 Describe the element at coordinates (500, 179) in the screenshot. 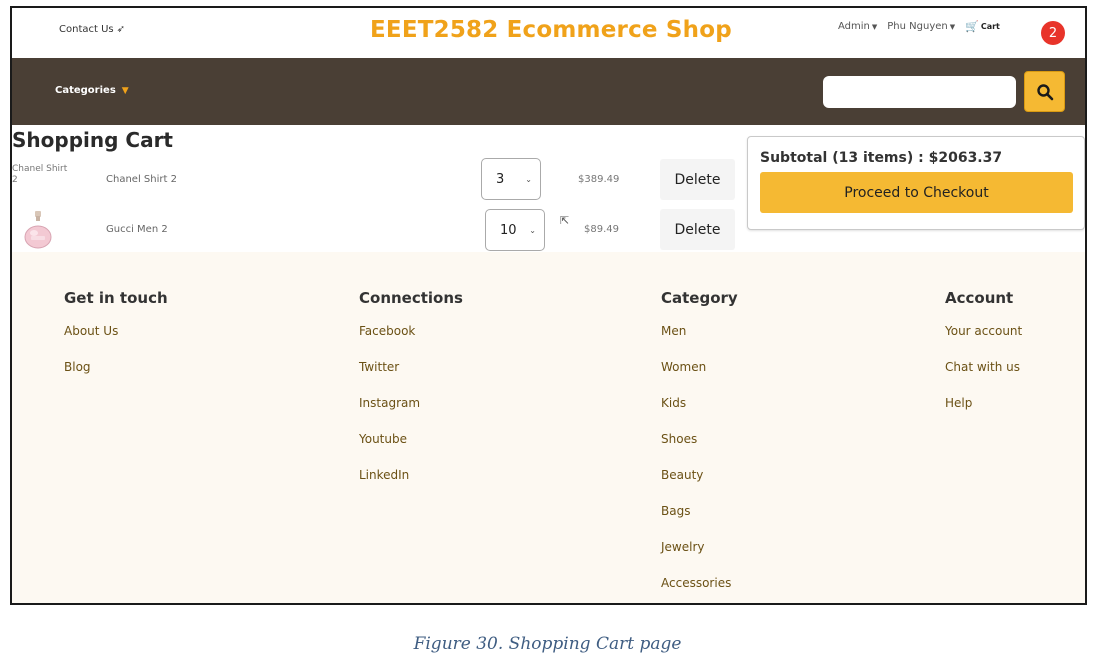

I see `quantity-value: 3` at that location.